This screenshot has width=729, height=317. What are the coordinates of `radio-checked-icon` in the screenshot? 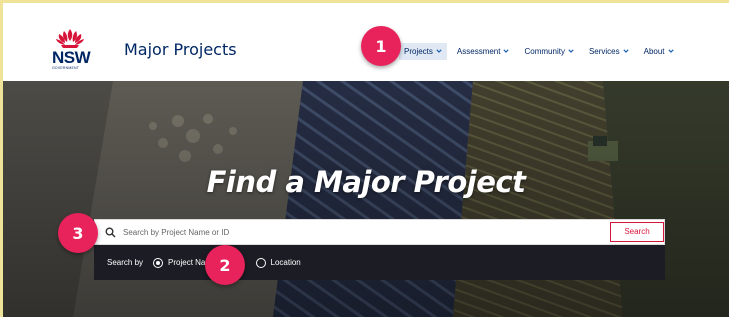 It's located at (158, 262).